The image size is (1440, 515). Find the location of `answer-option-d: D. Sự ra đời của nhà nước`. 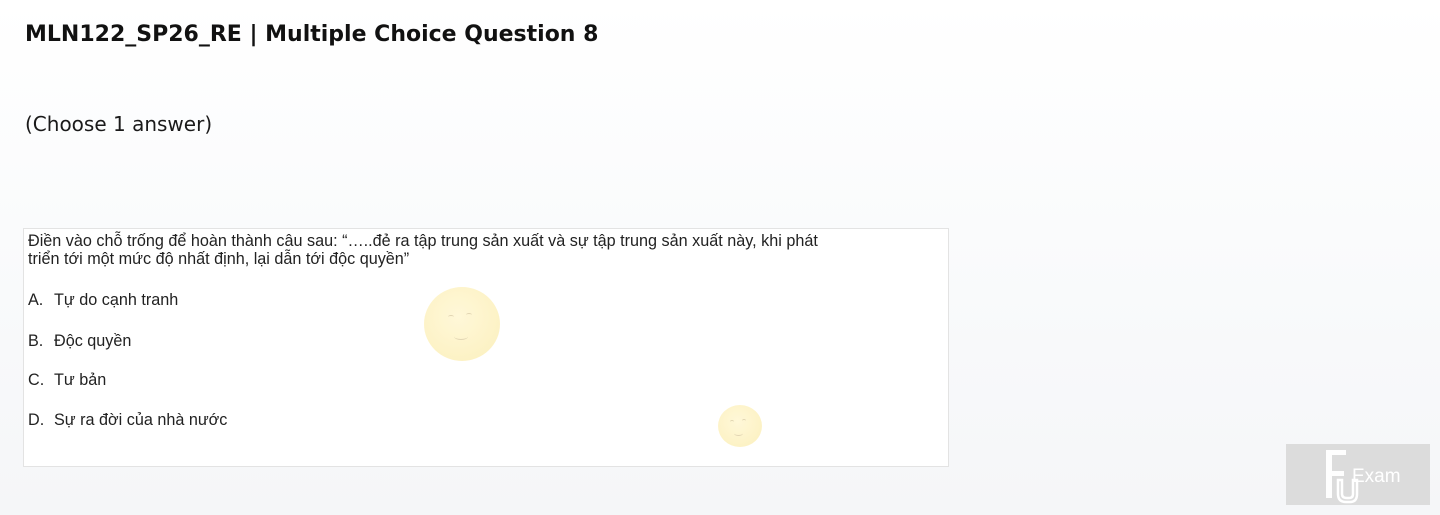

answer-option-d: D. Sự ra đời của nhà nước is located at coordinates (127, 420).